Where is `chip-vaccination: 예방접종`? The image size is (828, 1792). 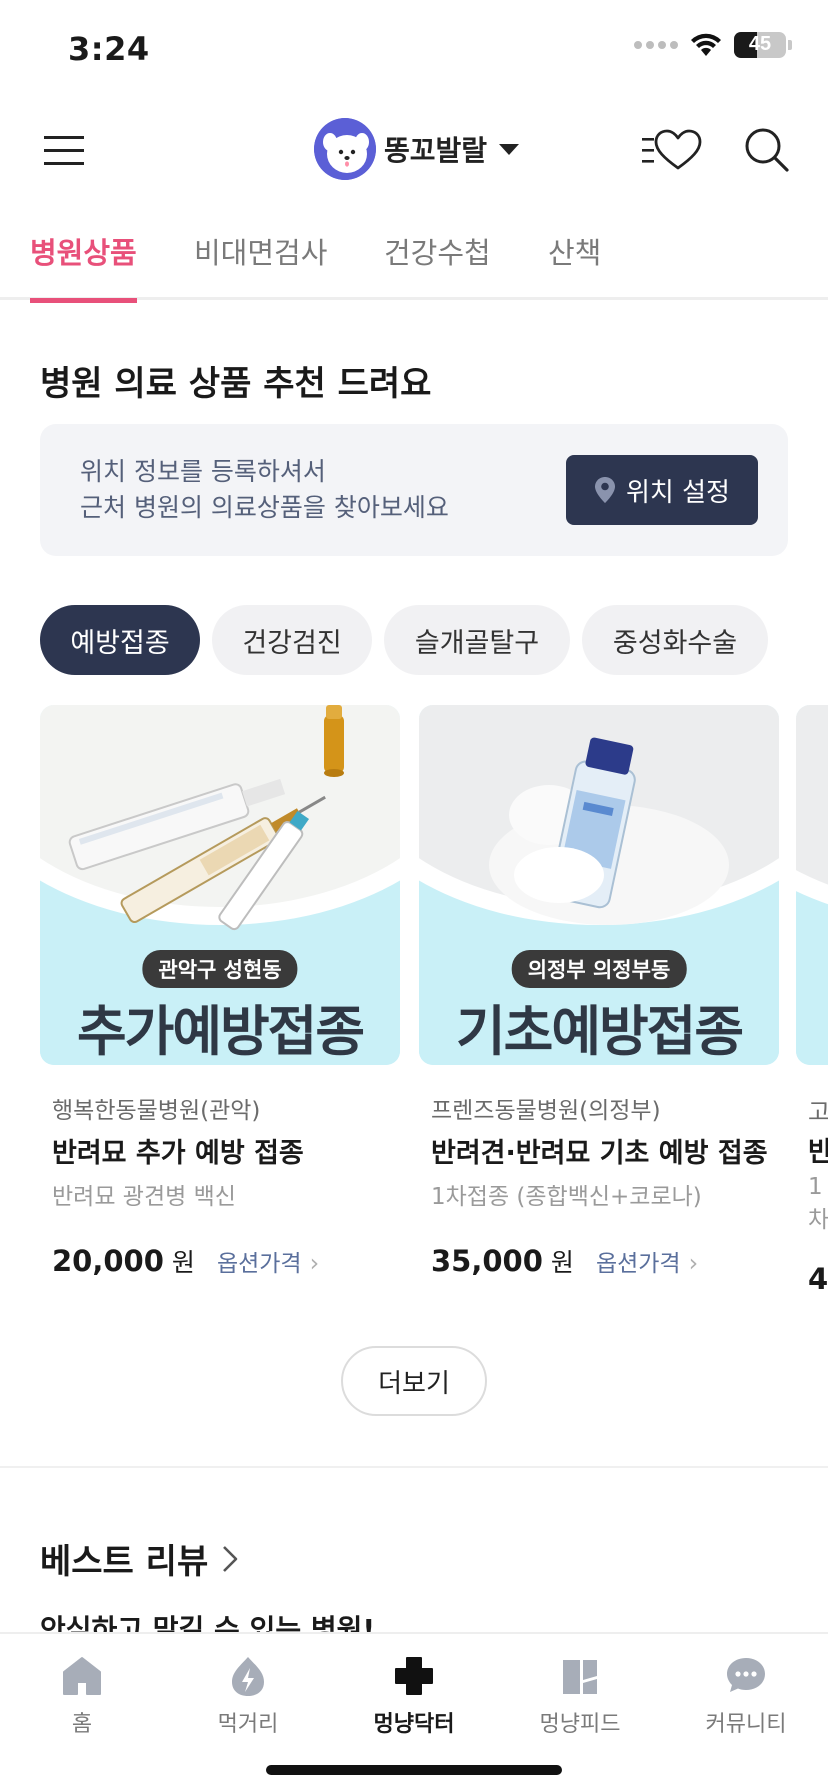
chip-vaccination: 예방접종 is located at coordinates (120, 640).